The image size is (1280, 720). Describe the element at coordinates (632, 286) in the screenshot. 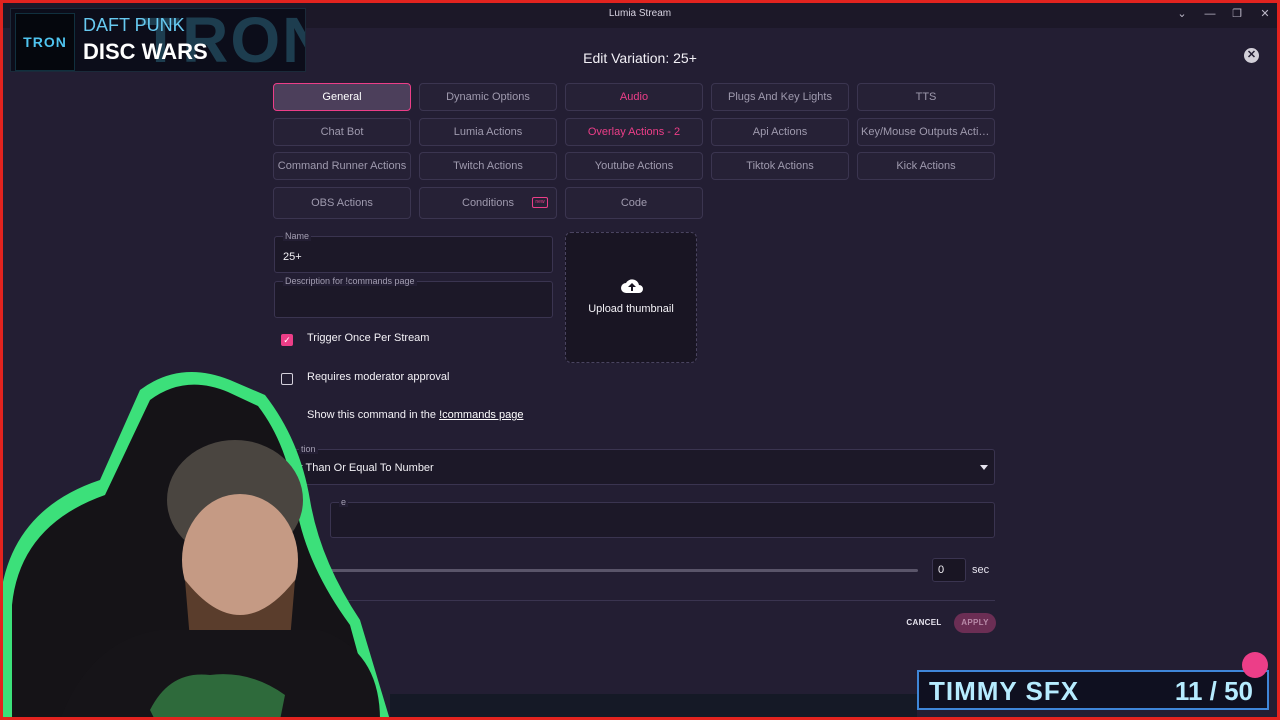

I see `cloud-upload-icon` at that location.